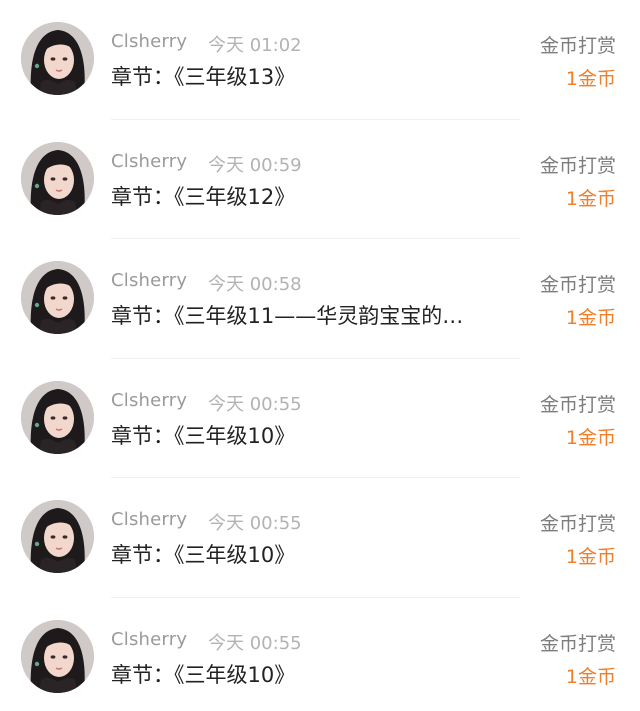  Describe the element at coordinates (255, 45) in the screenshot. I see `timestamp: 今天 01:02` at that location.